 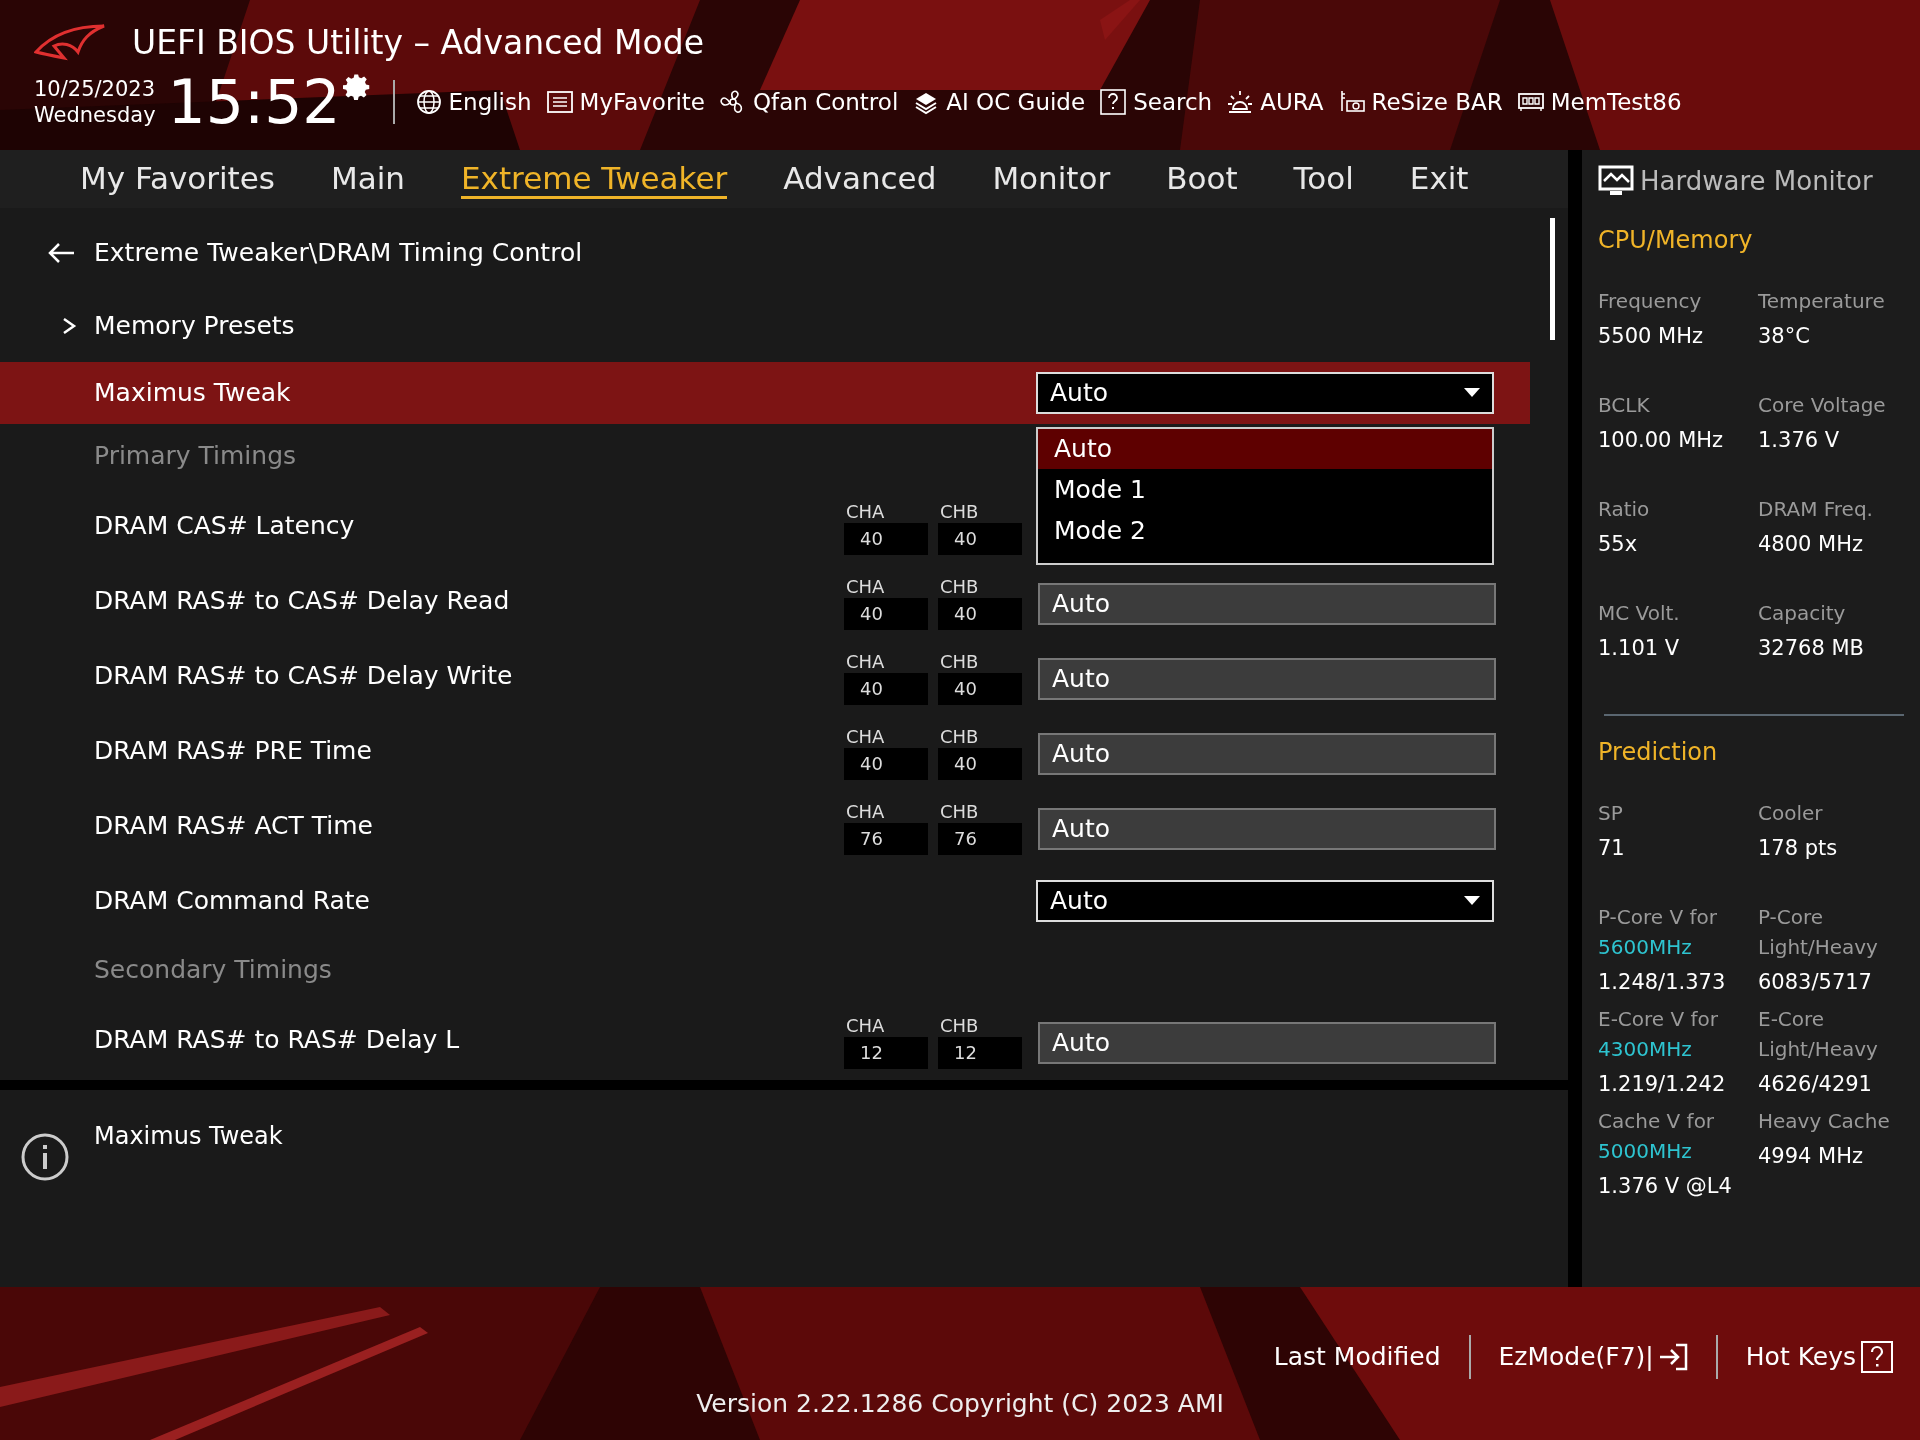 What do you see at coordinates (1815, 1084) in the screenshot?
I see `monitor-value: 4626/4291` at bounding box center [1815, 1084].